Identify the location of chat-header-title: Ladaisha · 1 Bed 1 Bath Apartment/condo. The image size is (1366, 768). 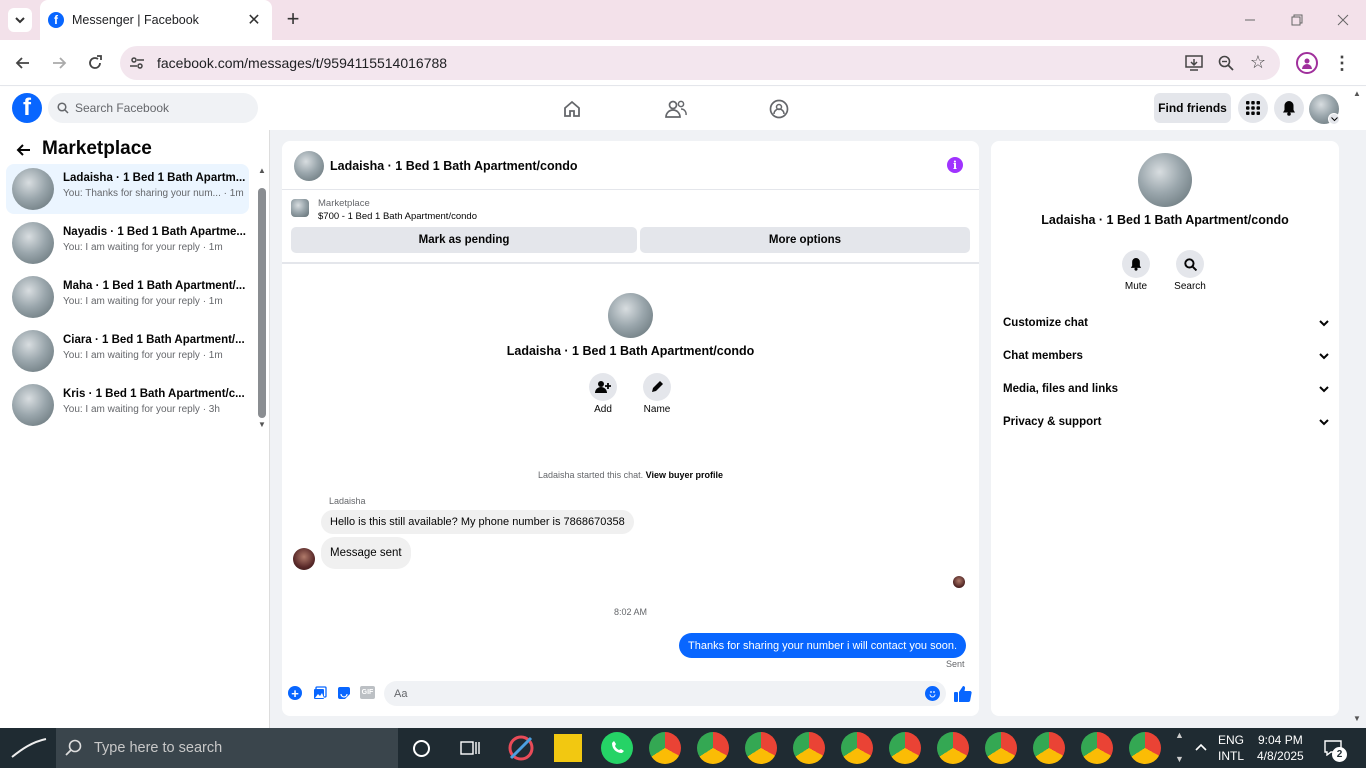
(454, 166).